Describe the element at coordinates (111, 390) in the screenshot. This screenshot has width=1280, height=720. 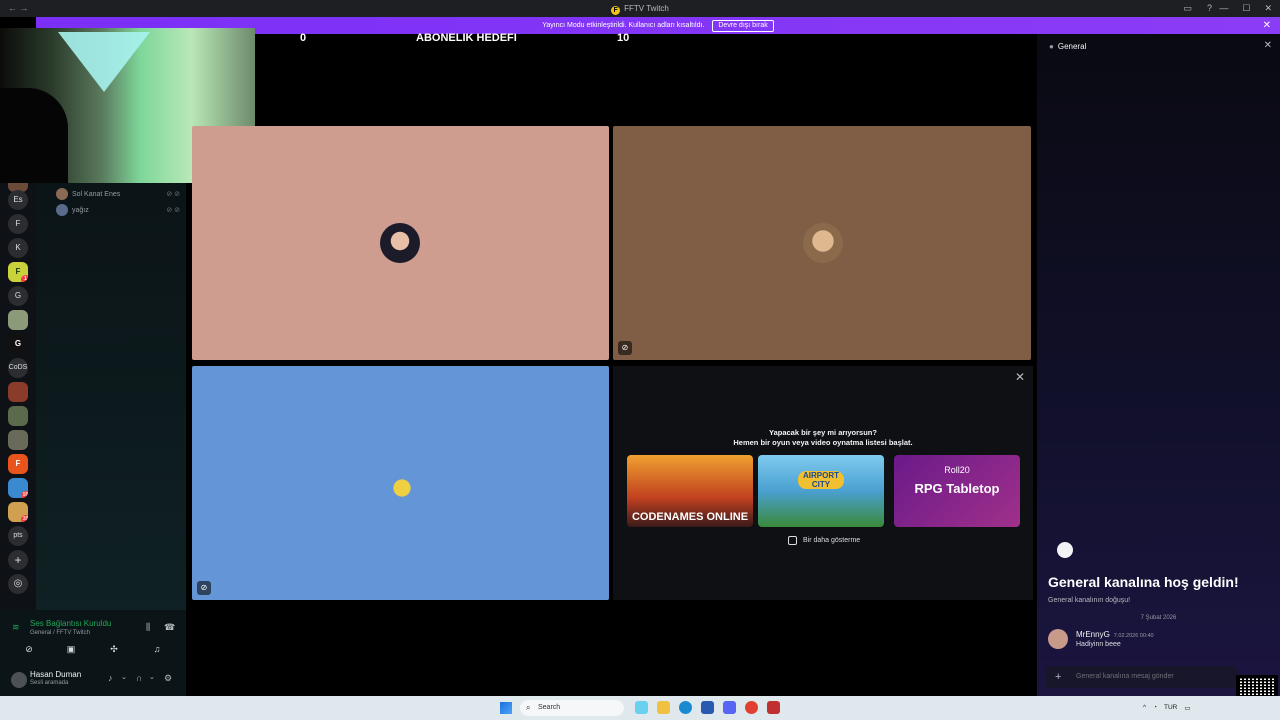
I see `channel-list: Sol Kanat Enes ⊘ ⊘ yağız ⊘ ⊘` at that location.